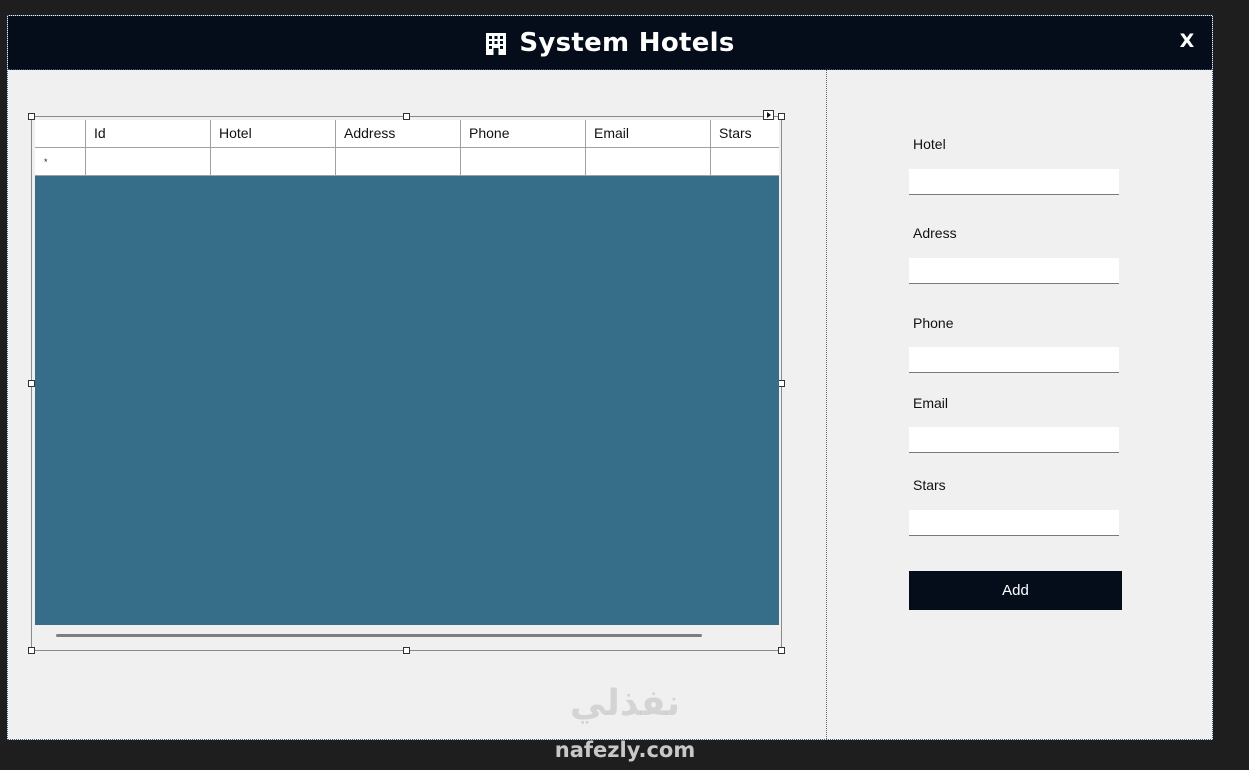 Image resolution: width=1249 pixels, height=770 pixels. I want to click on title-bar: System Hotels X, so click(610, 43).